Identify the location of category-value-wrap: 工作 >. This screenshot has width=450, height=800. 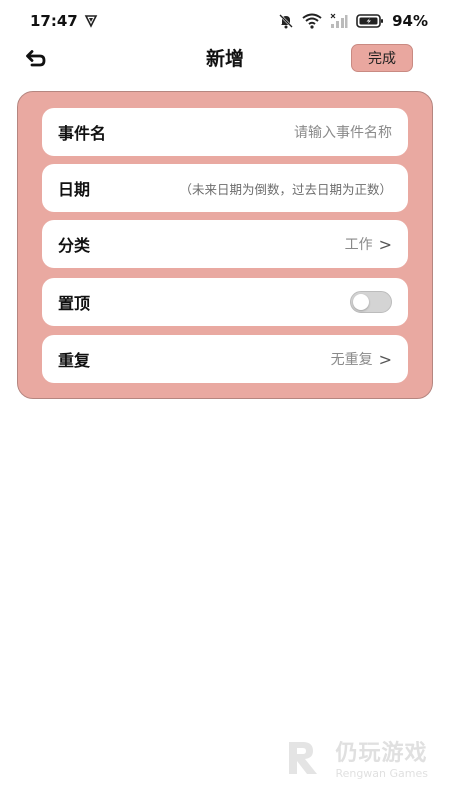
(368, 244).